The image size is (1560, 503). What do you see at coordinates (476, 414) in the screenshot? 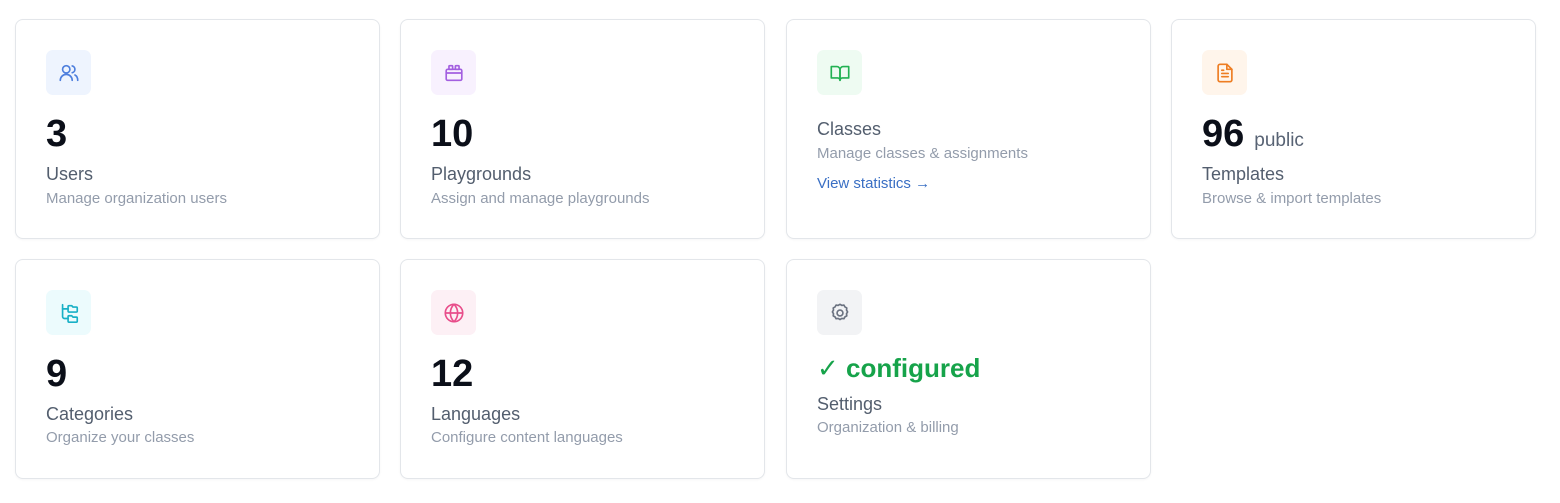
I see `languages-title: Languages` at bounding box center [476, 414].